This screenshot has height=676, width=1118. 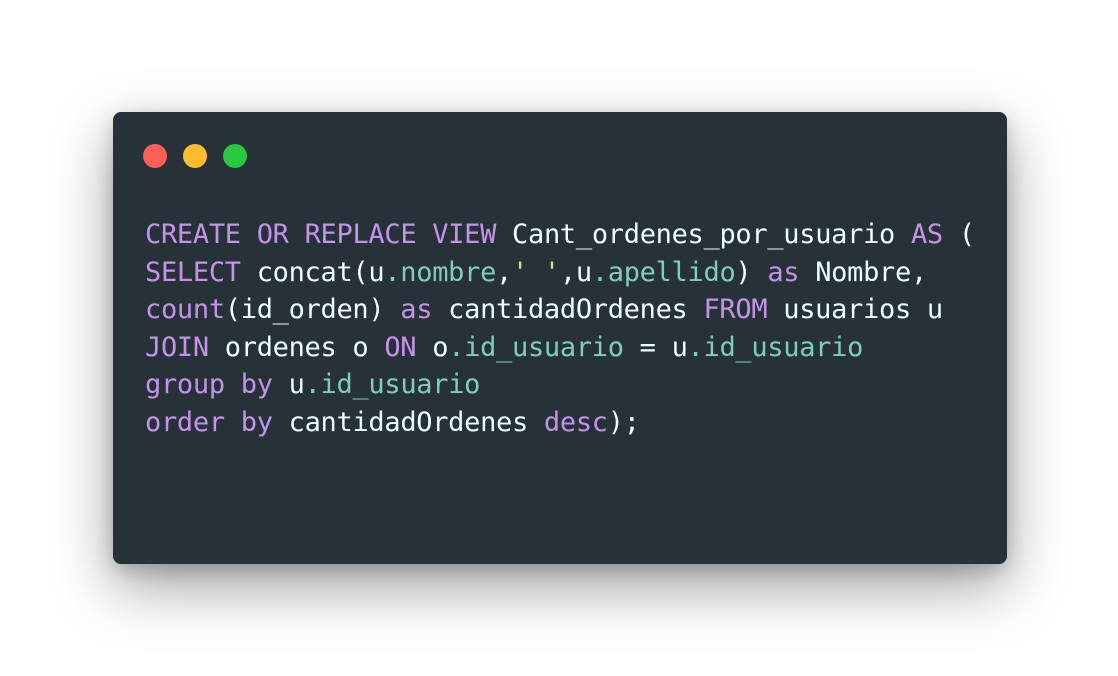 I want to click on code-token-keyword: count, so click(x=185, y=309).